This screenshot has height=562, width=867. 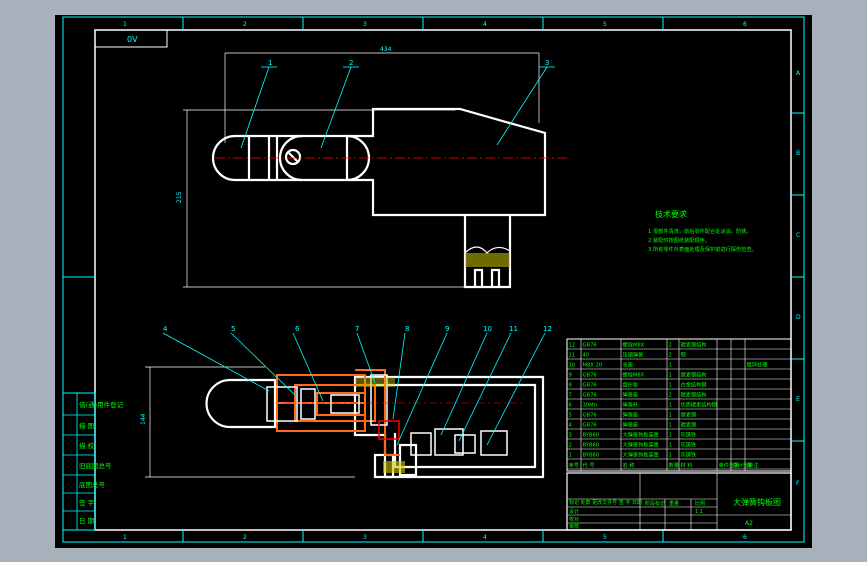 I want to click on balloon-label: 3, so click(x=547, y=63).